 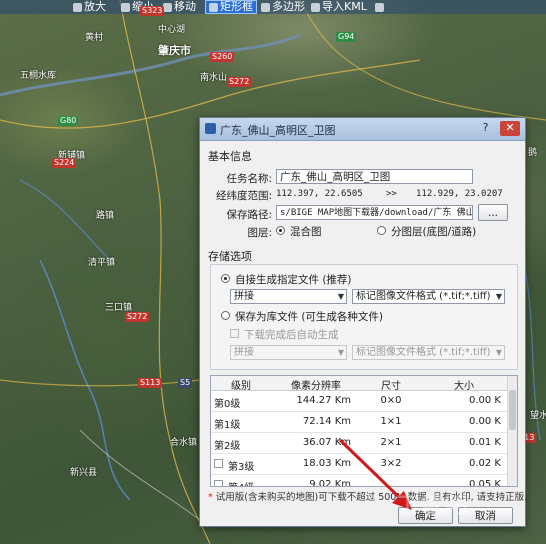 I want to click on watermark: 下载吧, so click(x=433, y=506).